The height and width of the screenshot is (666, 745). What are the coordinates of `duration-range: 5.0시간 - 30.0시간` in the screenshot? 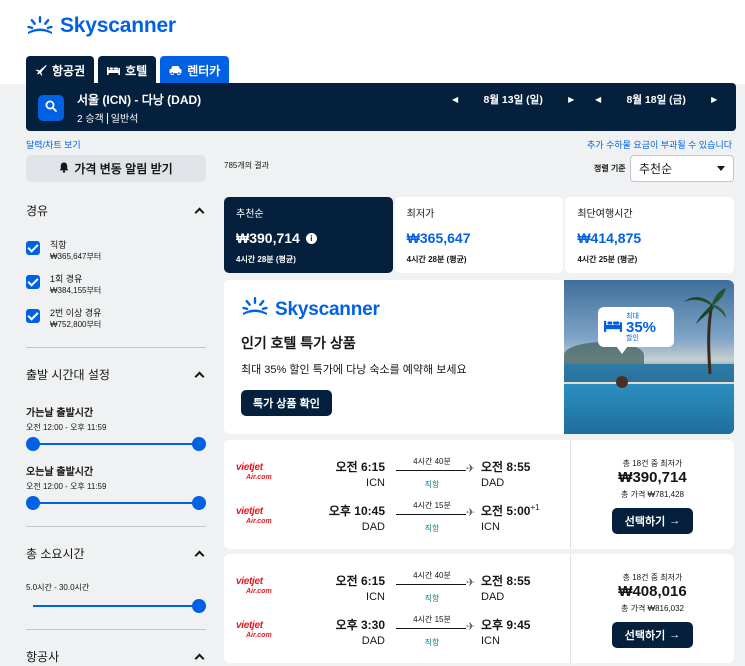 It's located at (58, 587).